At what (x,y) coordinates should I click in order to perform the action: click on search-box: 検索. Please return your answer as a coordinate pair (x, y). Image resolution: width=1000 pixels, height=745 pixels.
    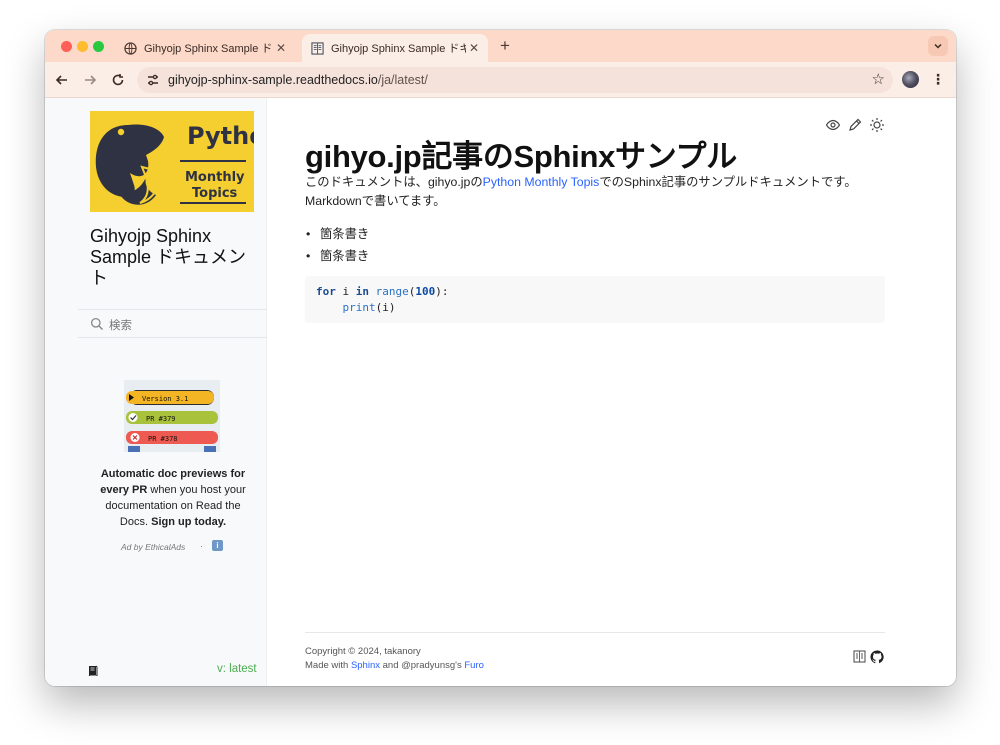
    Looking at the image, I should click on (172, 323).